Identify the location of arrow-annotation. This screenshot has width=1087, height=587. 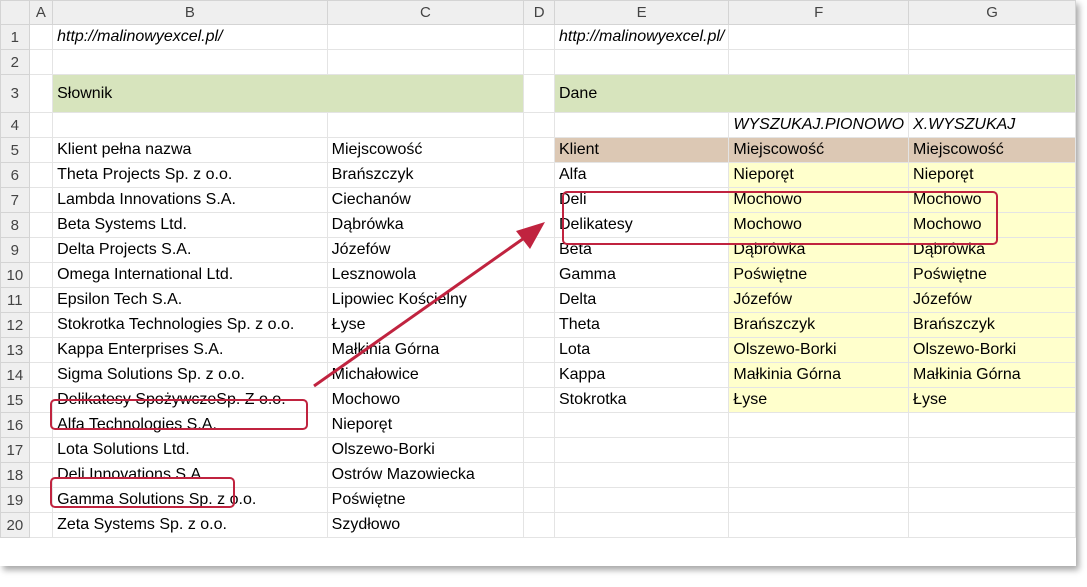
(429, 305).